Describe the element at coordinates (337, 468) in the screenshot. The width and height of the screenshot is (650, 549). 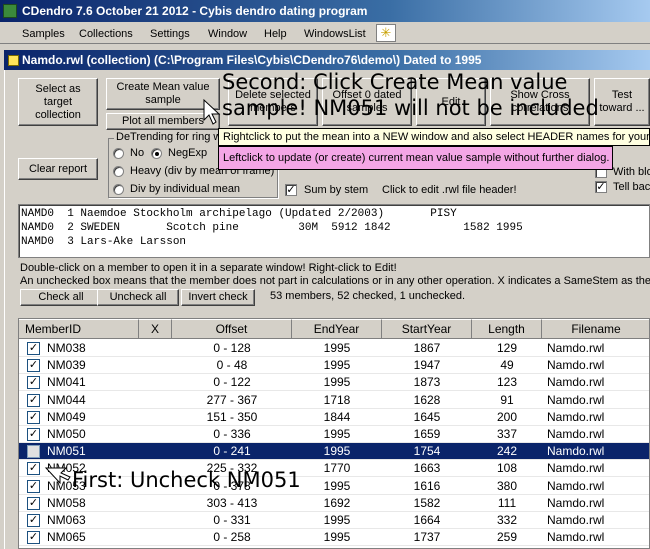
I see `cell-endyear: 1770` at that location.